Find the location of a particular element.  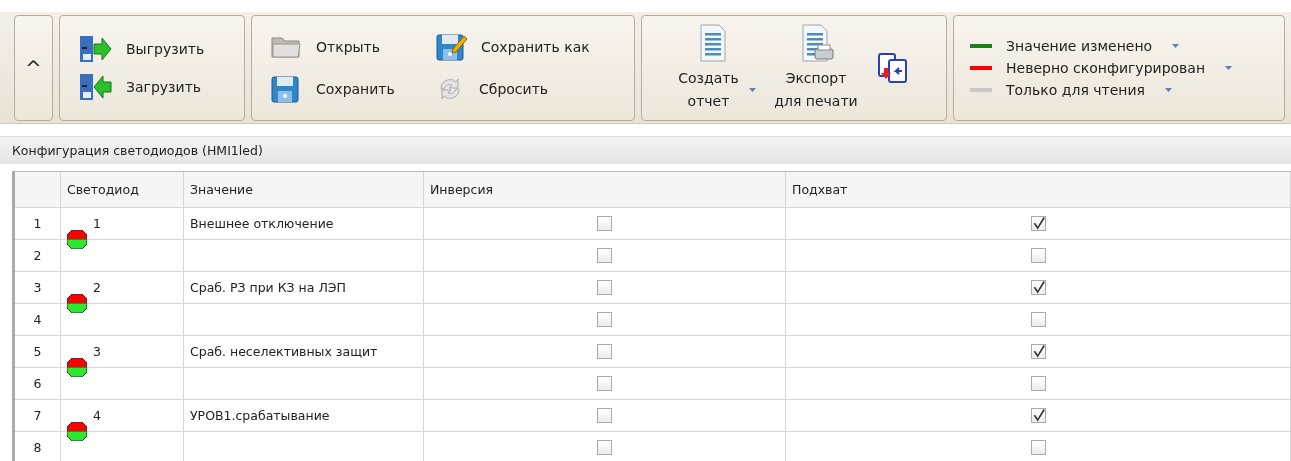

row-number: 5 is located at coordinates (38, 351).